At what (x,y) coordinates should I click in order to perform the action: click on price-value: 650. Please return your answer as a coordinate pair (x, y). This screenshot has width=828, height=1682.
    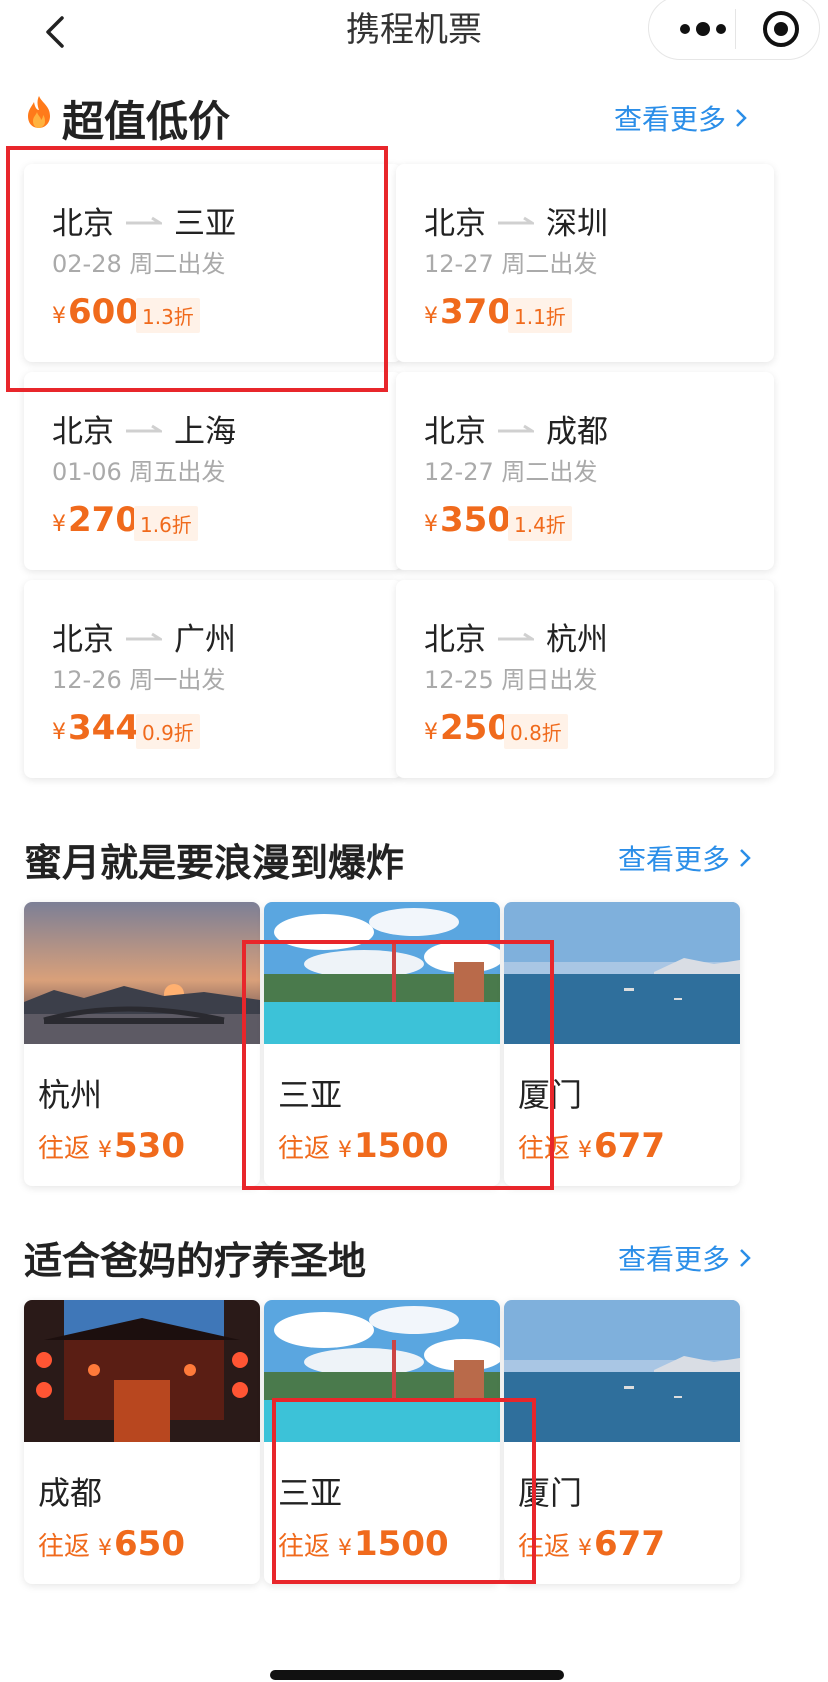
    Looking at the image, I should click on (149, 1544).